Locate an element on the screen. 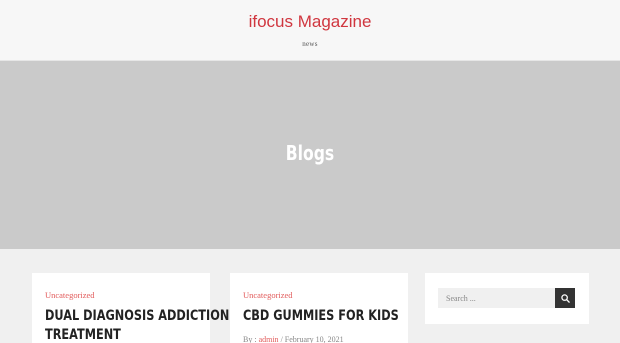 The width and height of the screenshot is (620, 343). post-title: CBD GUMMIES FOR KIDS is located at coordinates (321, 316).